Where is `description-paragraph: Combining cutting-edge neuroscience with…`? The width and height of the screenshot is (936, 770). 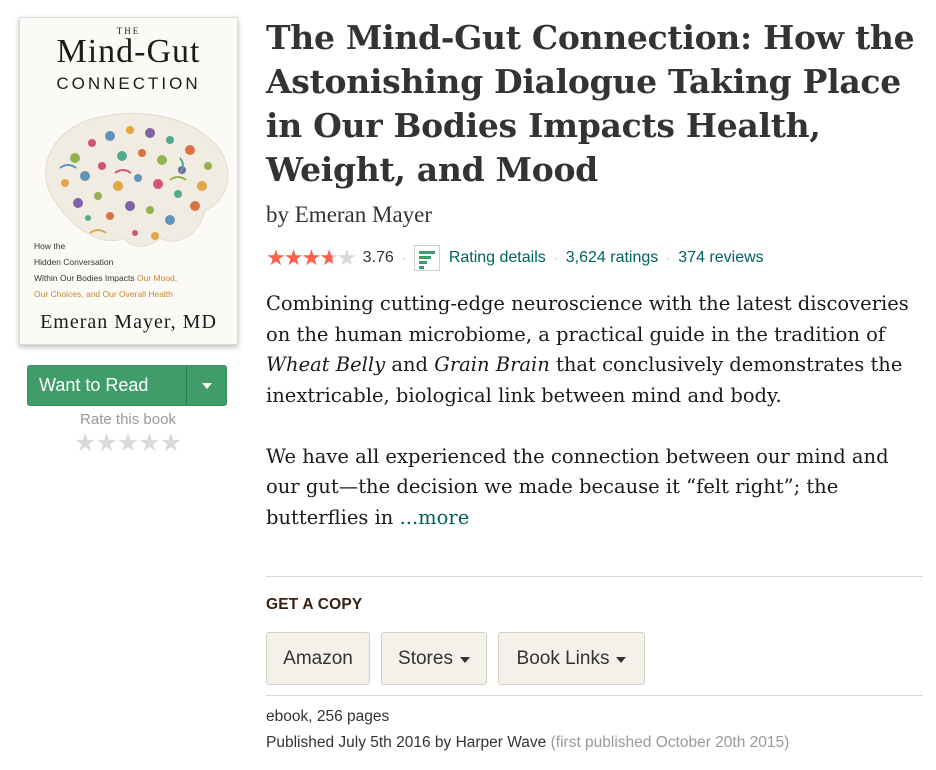 description-paragraph: Combining cutting-edge neuroscience with… is located at coordinates (596, 350).